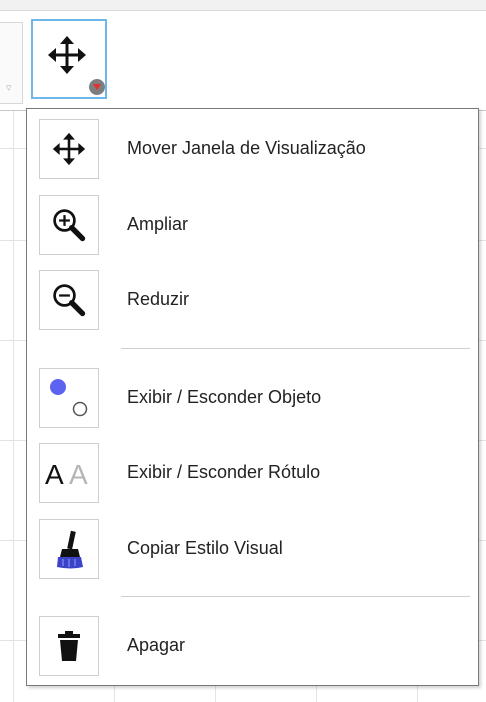 The width and height of the screenshot is (486, 702). I want to click on show-hide-object-icon, so click(69, 398).